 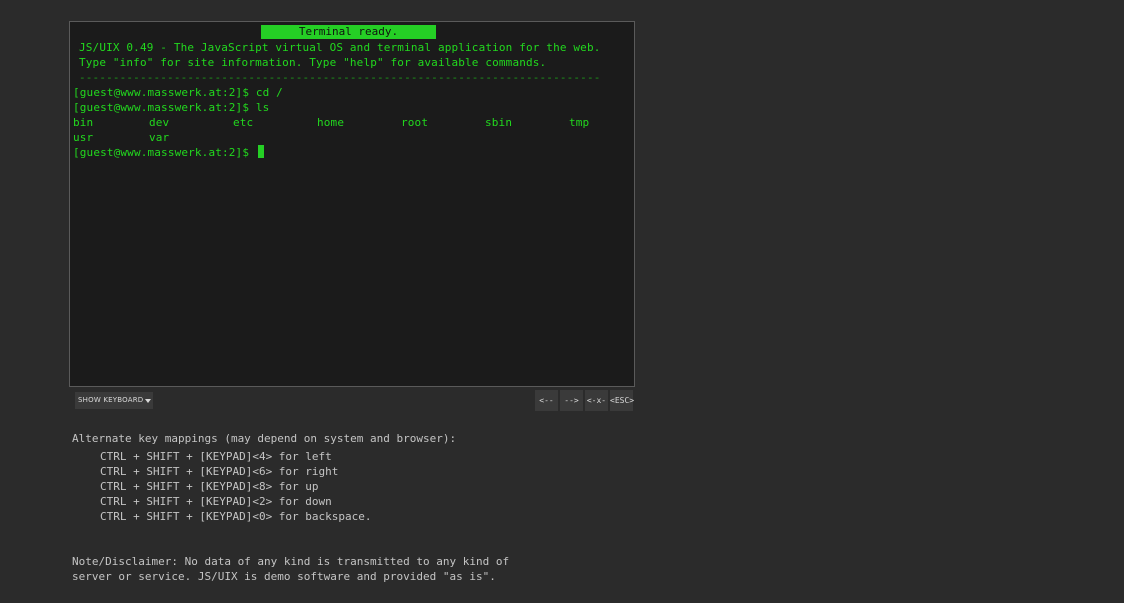 What do you see at coordinates (209, 486) in the screenshot?
I see `key-mapping-item: CTRL + SHIFT + [KEYPAD]<8> for up` at bounding box center [209, 486].